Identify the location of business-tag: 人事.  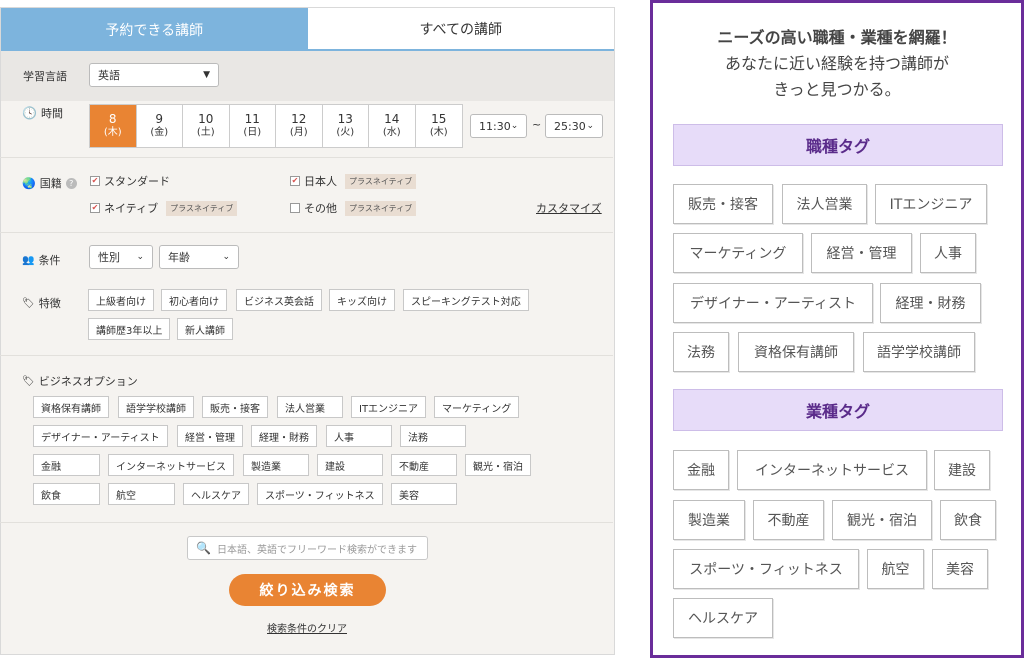
(359, 436).